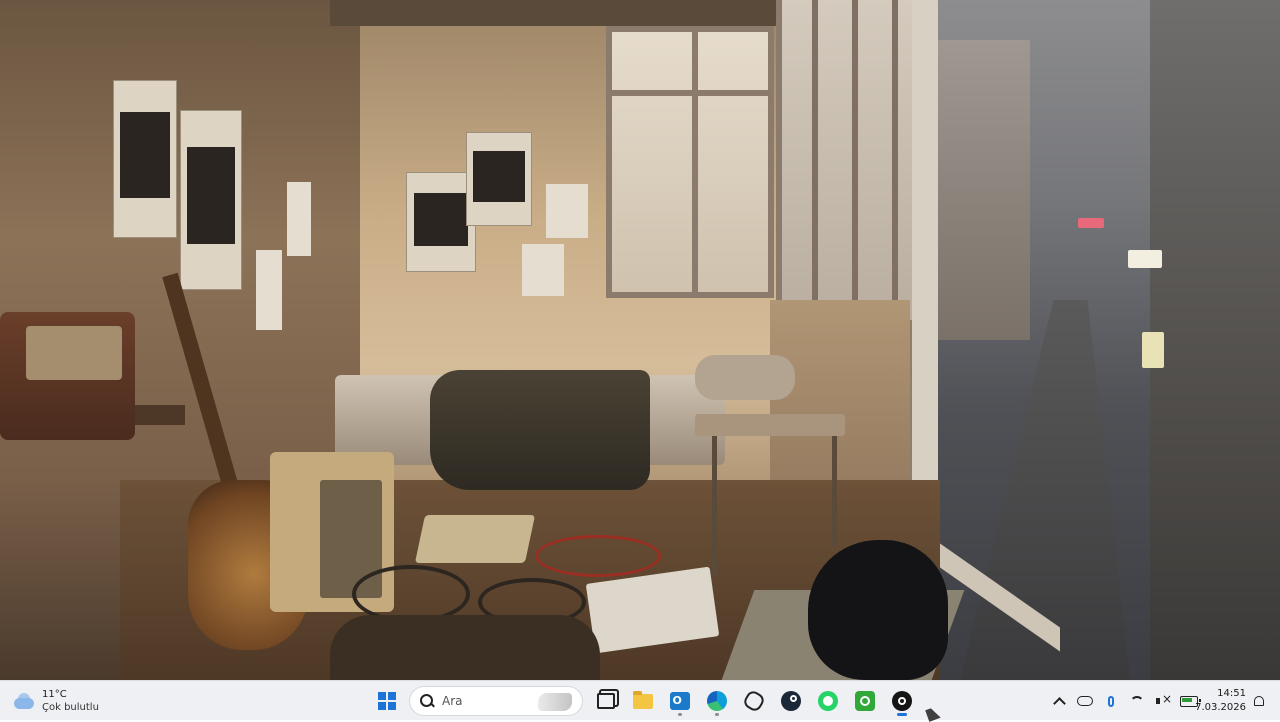 The image size is (1280, 722). What do you see at coordinates (70, 707) in the screenshot?
I see `weather-condition: Çok bulutlu` at bounding box center [70, 707].